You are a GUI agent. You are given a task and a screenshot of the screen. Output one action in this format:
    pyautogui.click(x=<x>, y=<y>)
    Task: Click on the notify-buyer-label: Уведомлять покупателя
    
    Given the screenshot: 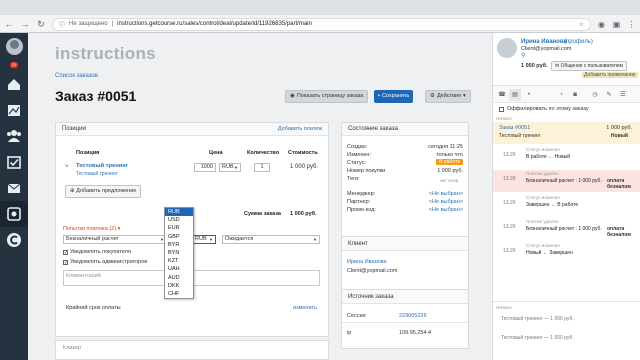 What is the action you would take?
    pyautogui.click(x=100, y=252)
    